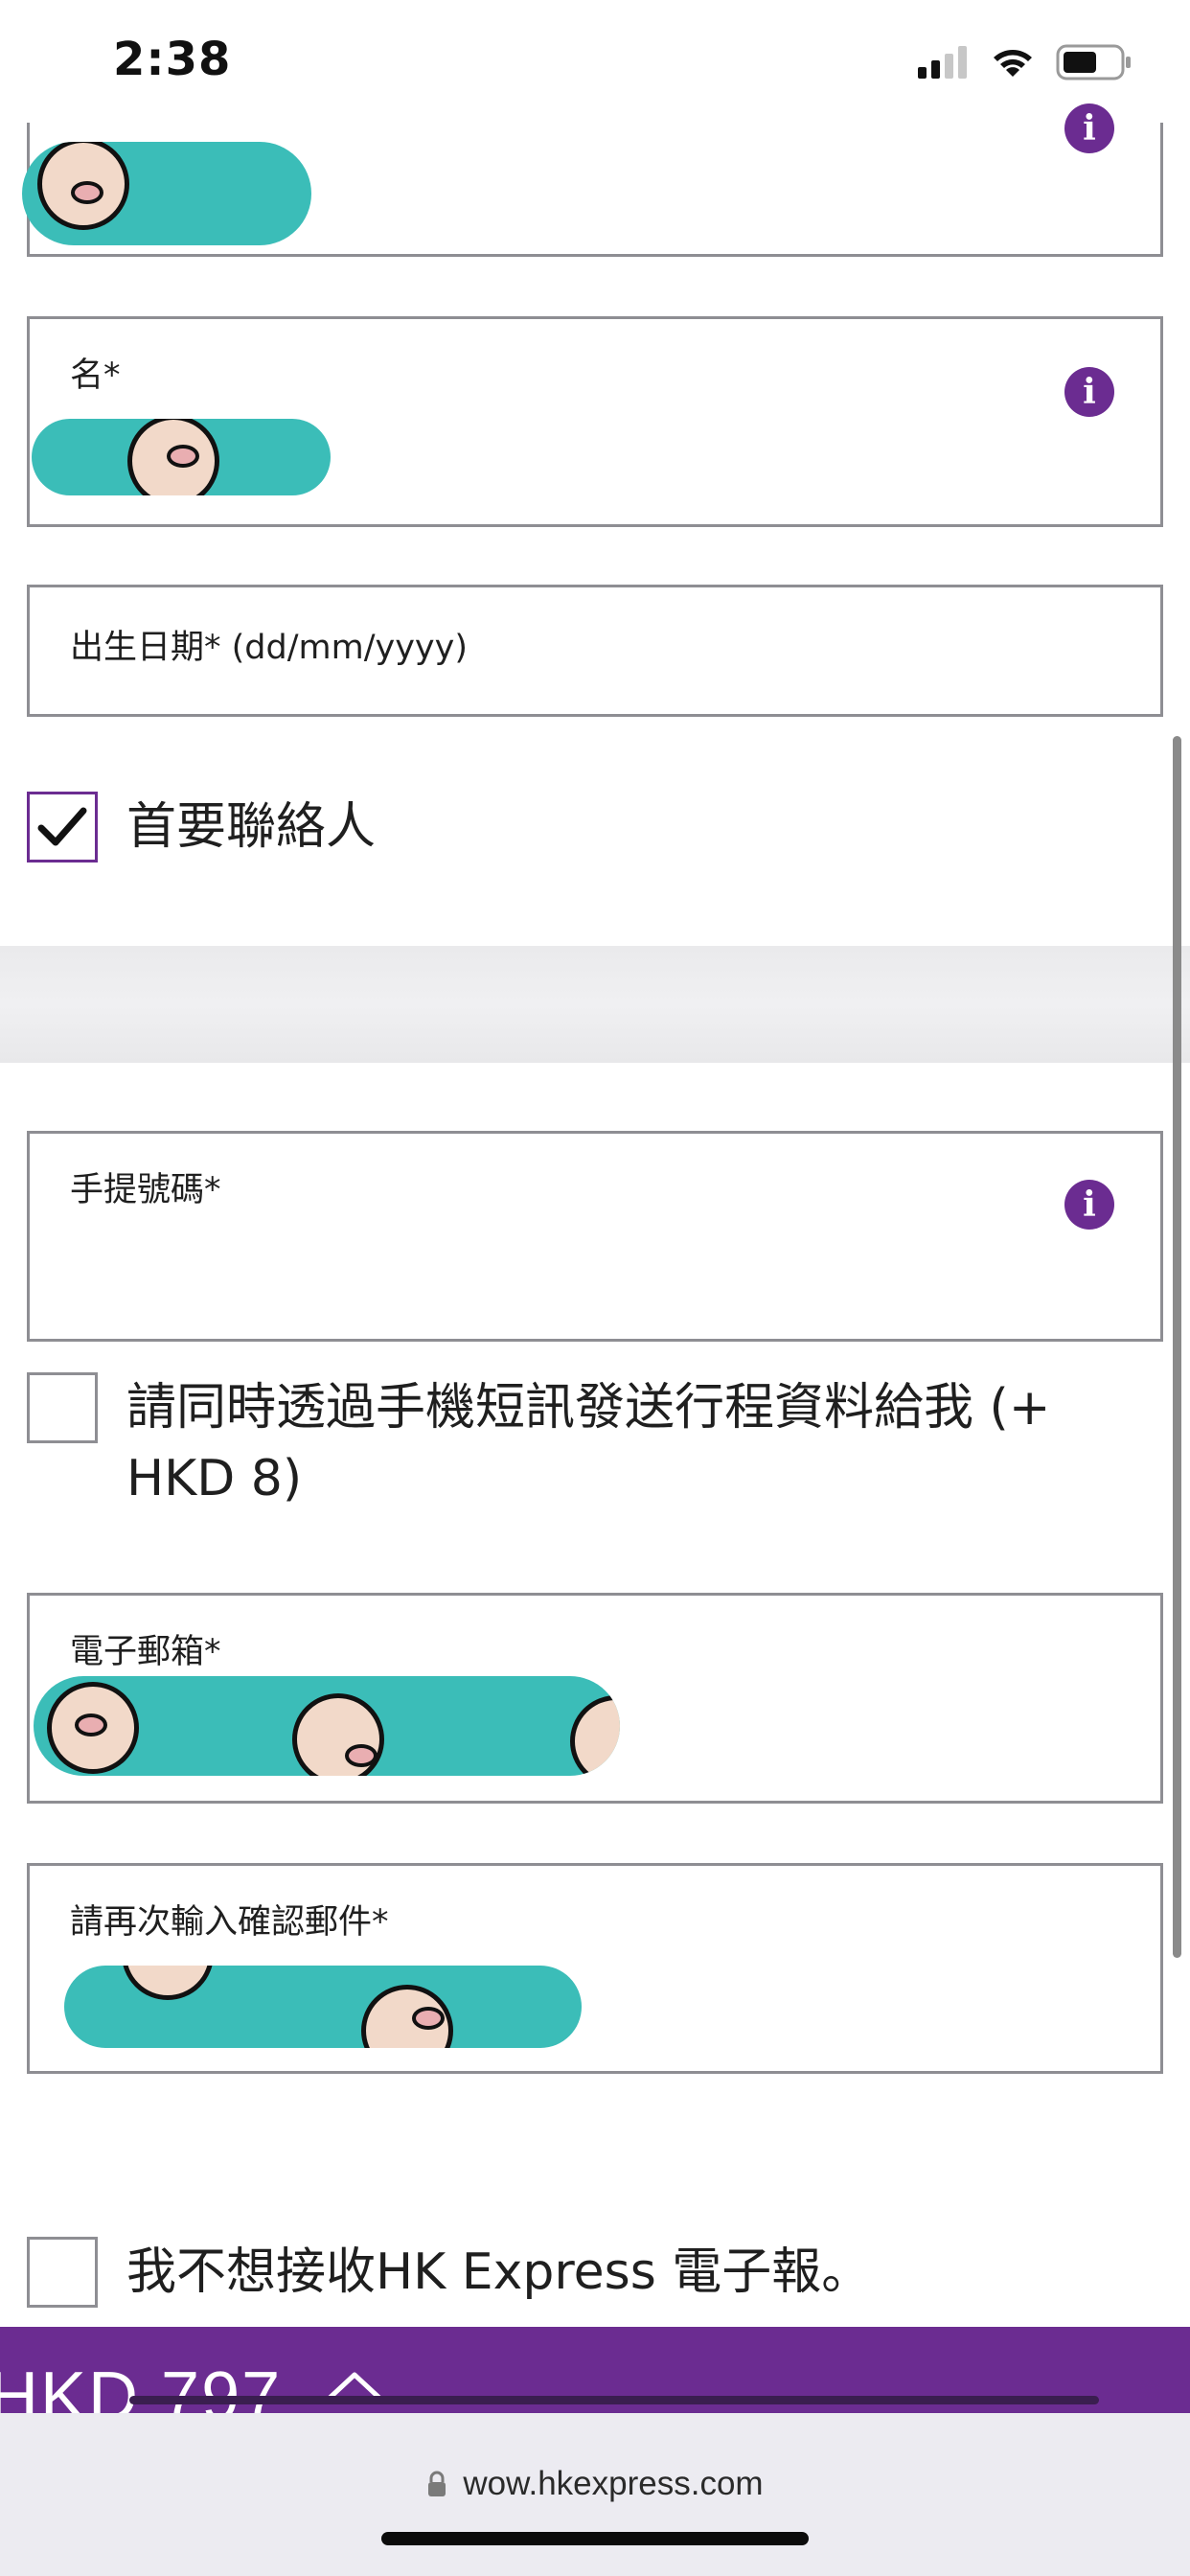 Image resolution: width=1190 pixels, height=2576 pixels. What do you see at coordinates (437, 2483) in the screenshot?
I see `lock-icon` at bounding box center [437, 2483].